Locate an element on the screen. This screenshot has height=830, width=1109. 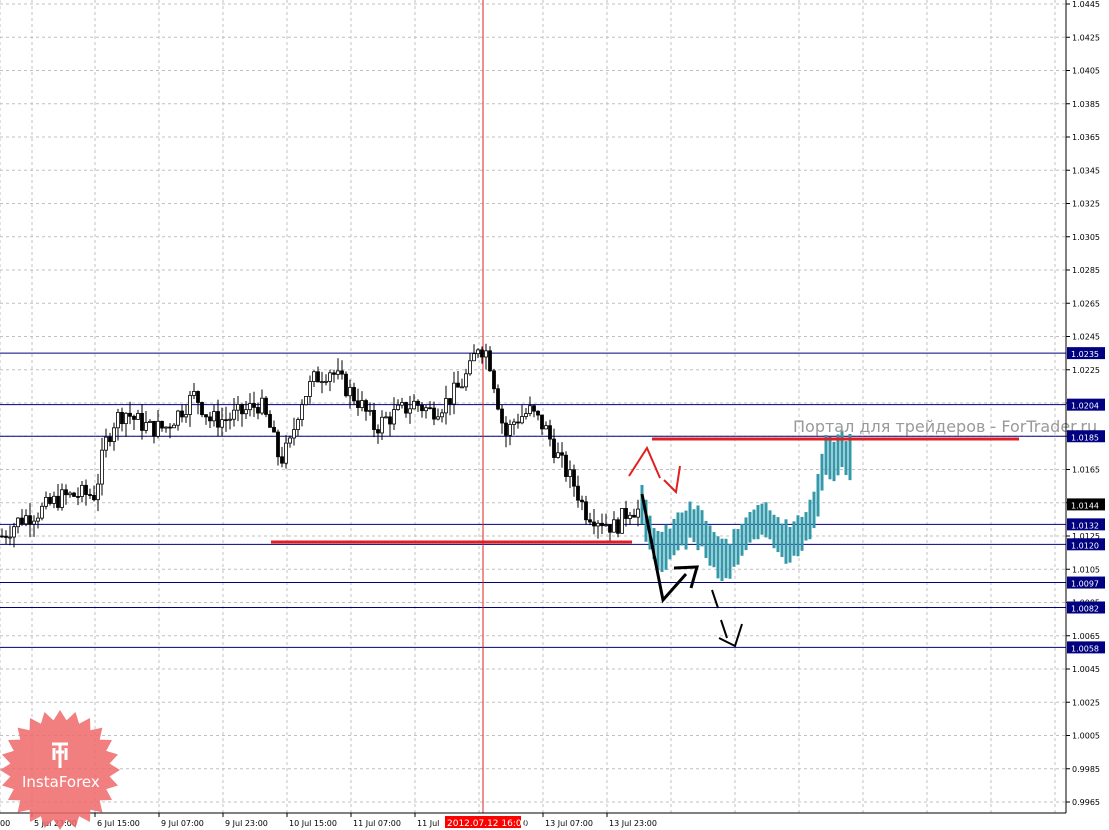
level-tag-label: 1.0097 is located at coordinates (1085, 584).